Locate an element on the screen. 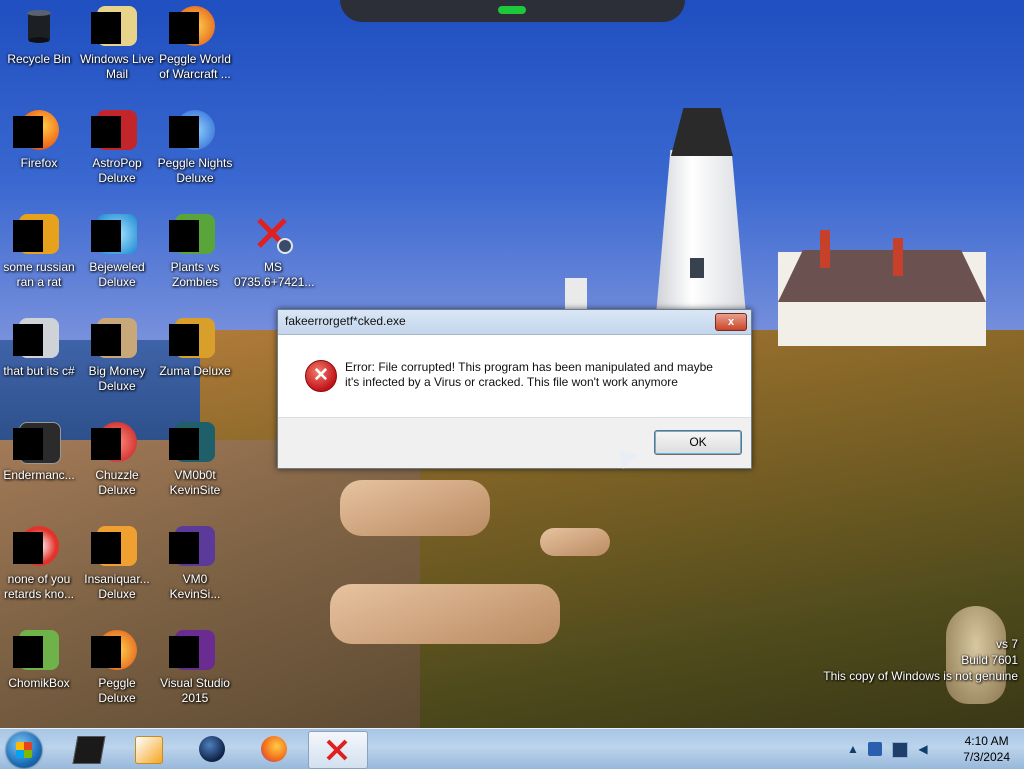  desktop-icon-big-money: Big Money Deluxe is located at coordinates (117, 356).